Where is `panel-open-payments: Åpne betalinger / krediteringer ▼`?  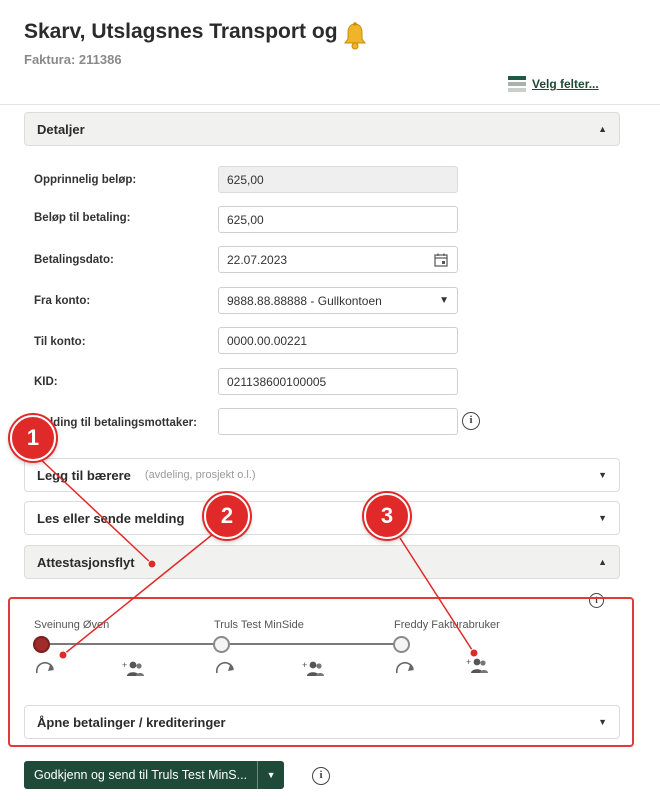 panel-open-payments: Åpne betalinger / krediteringer ▼ is located at coordinates (322, 722).